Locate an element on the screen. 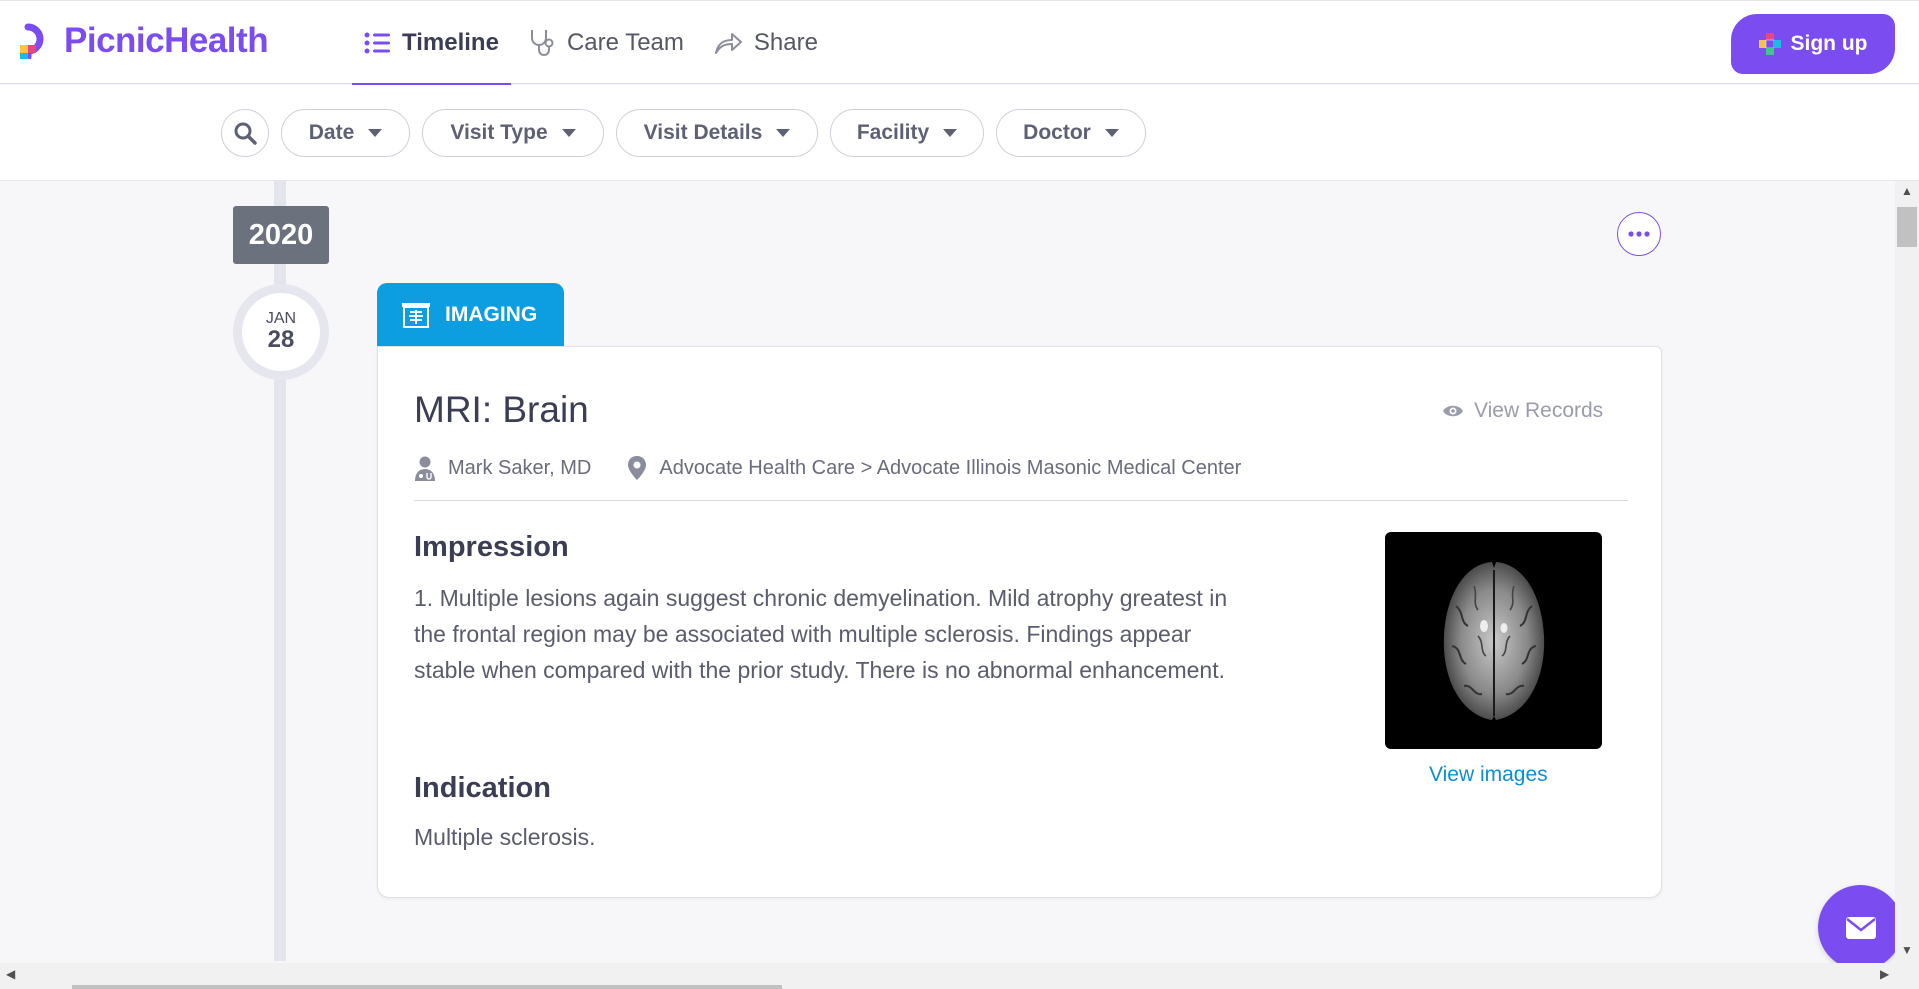 The image size is (1919, 989). imaging-tag: IMAGING is located at coordinates (470, 315).